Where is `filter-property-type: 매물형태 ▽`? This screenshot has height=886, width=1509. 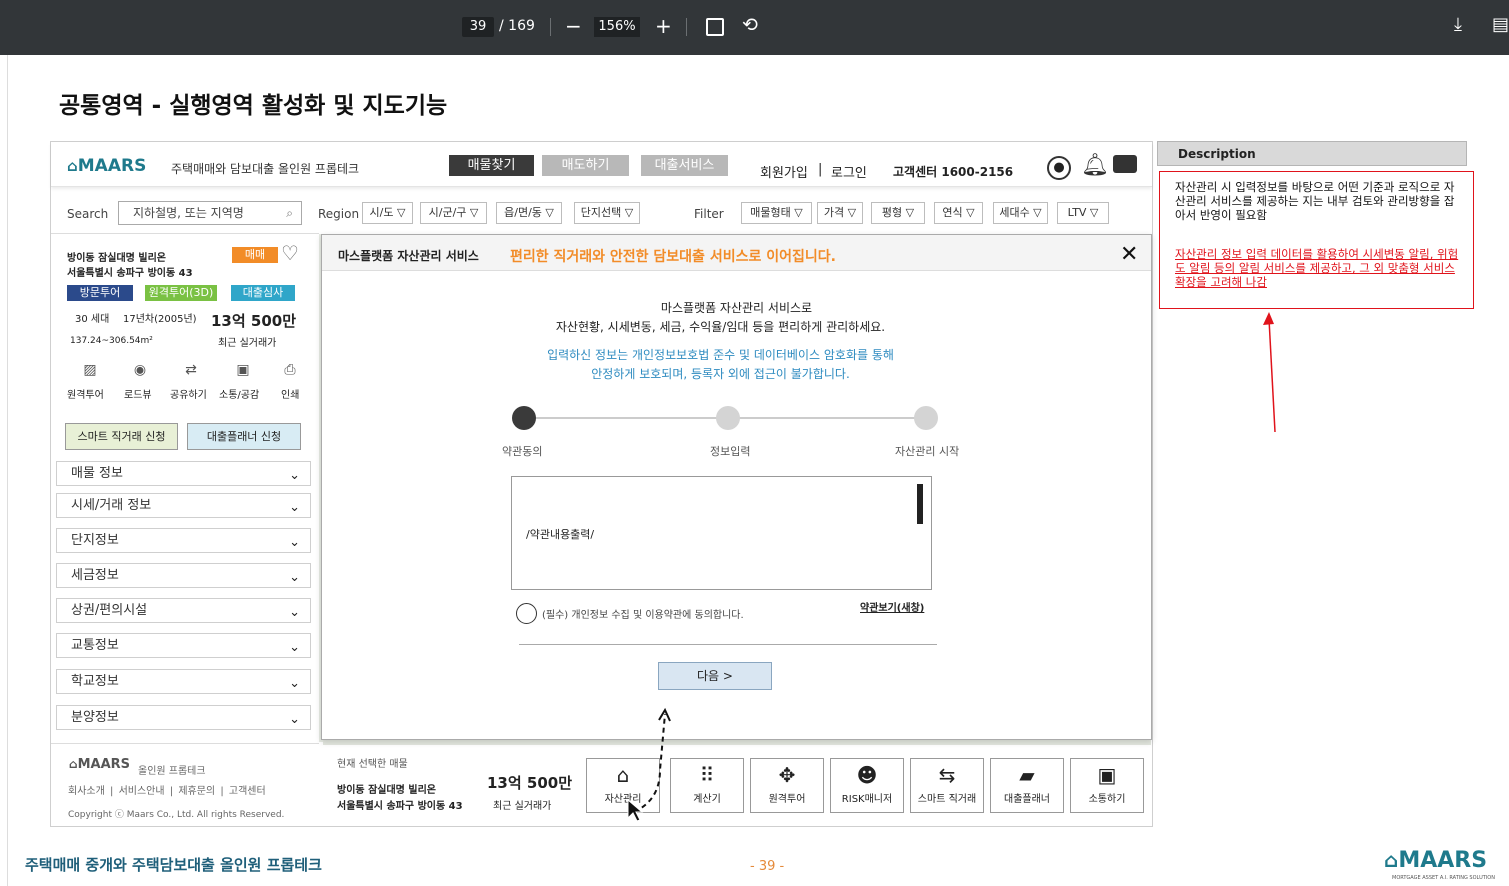
filter-property-type: 매물형태 ▽ is located at coordinates (776, 213).